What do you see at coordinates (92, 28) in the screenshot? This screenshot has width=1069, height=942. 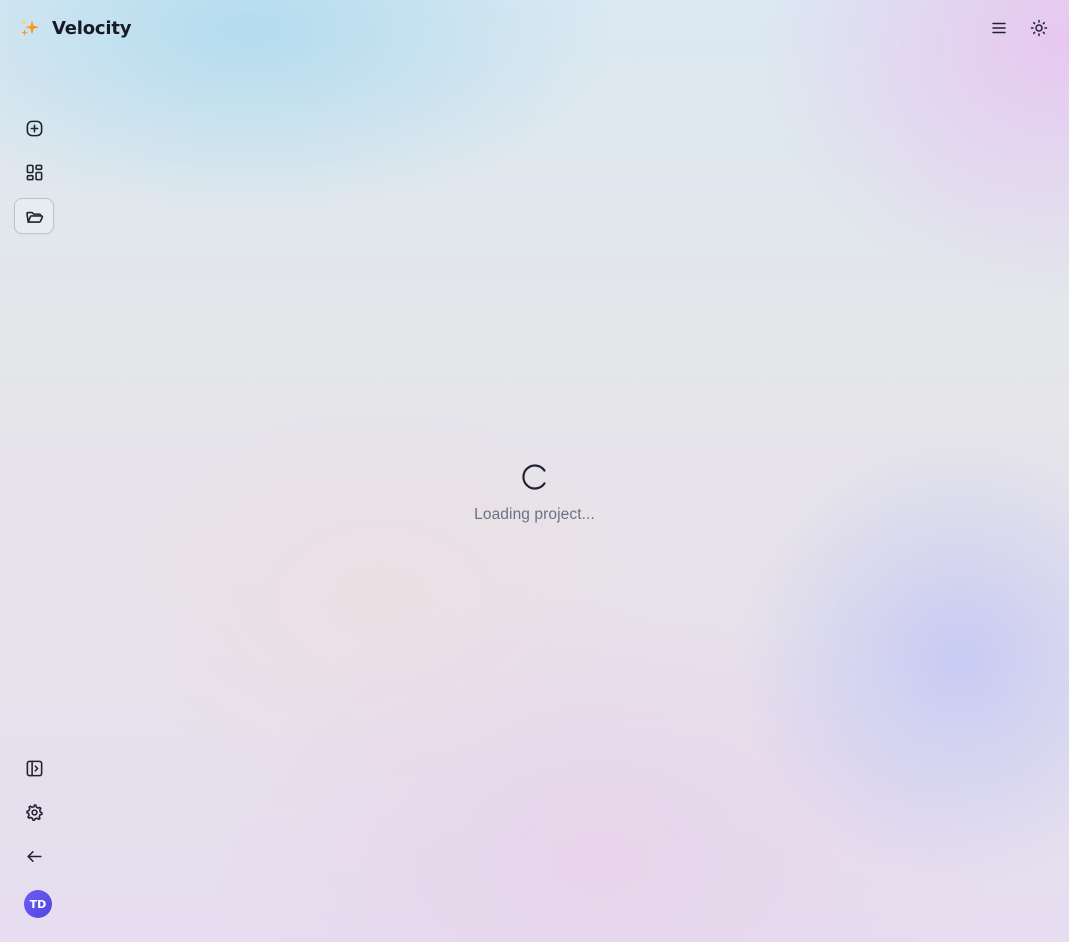 I see `app-name: Velocity` at bounding box center [92, 28].